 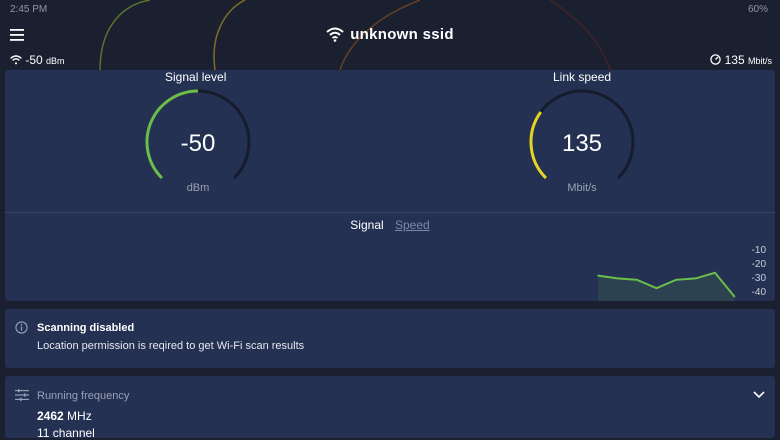 I want to click on divider, so click(x=390, y=212).